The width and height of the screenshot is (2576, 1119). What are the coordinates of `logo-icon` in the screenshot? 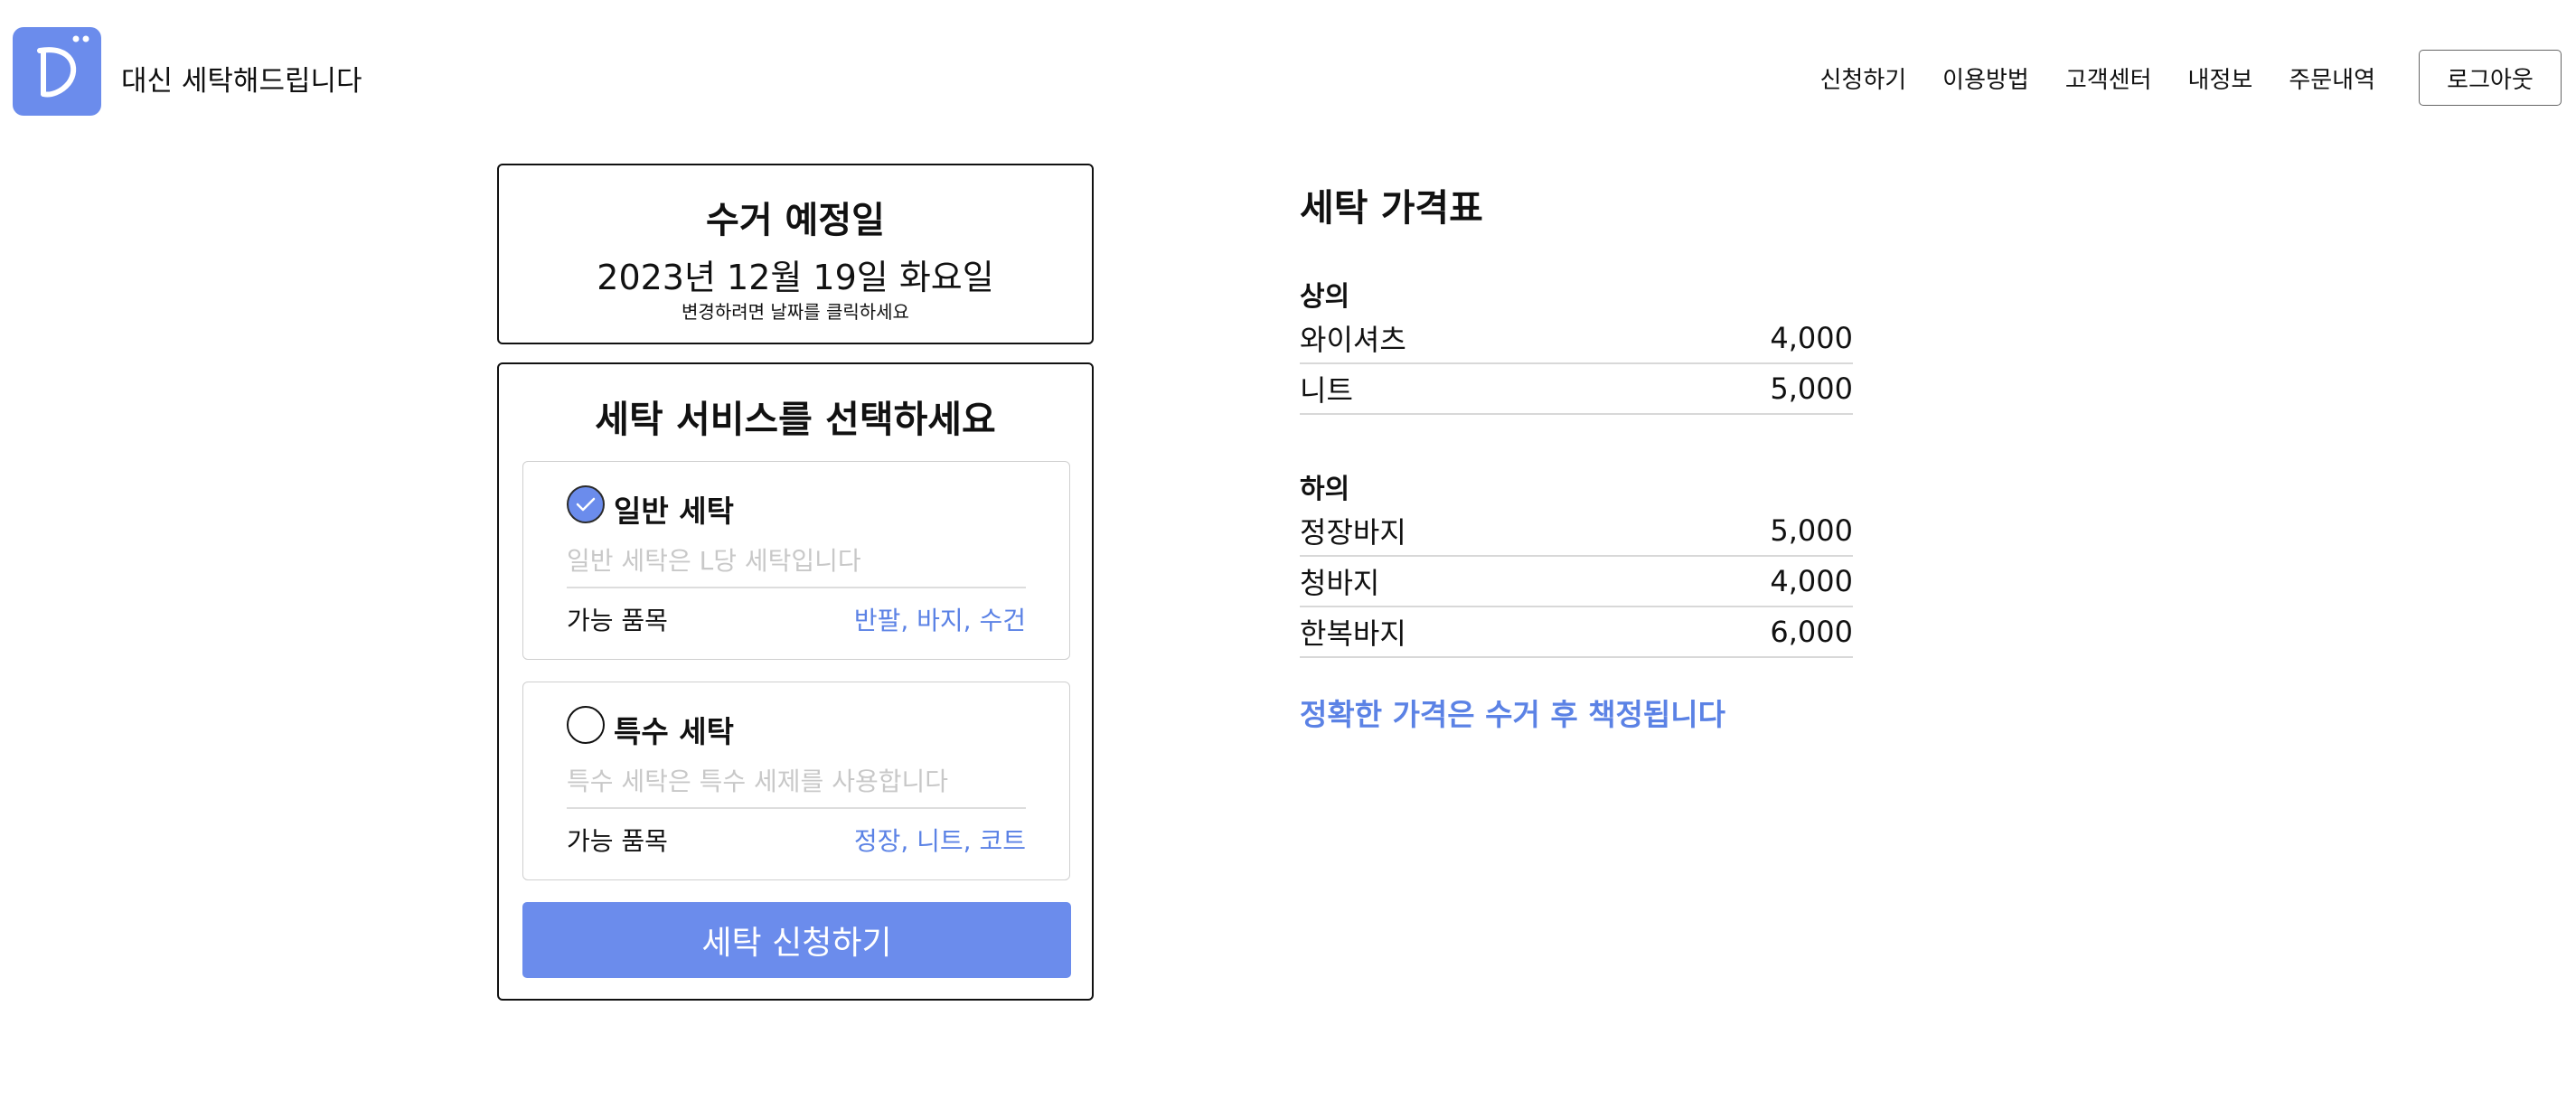 It's located at (63, 66).